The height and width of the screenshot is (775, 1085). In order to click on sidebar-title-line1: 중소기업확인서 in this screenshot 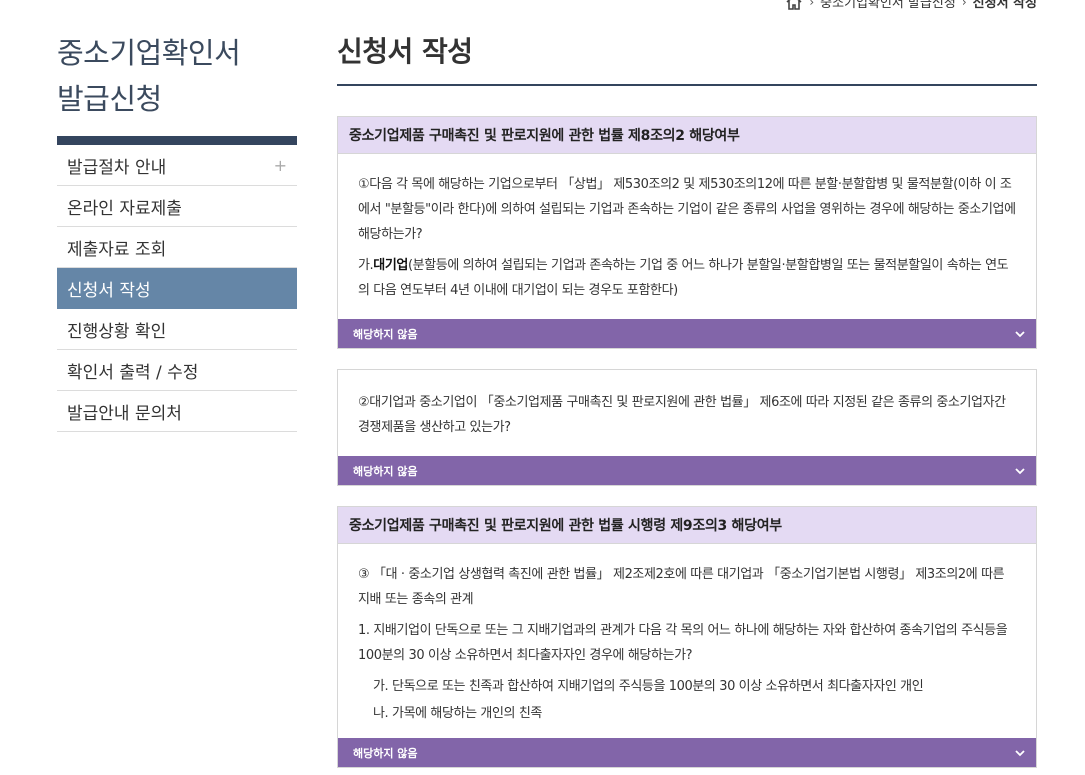, I will do `click(149, 53)`.